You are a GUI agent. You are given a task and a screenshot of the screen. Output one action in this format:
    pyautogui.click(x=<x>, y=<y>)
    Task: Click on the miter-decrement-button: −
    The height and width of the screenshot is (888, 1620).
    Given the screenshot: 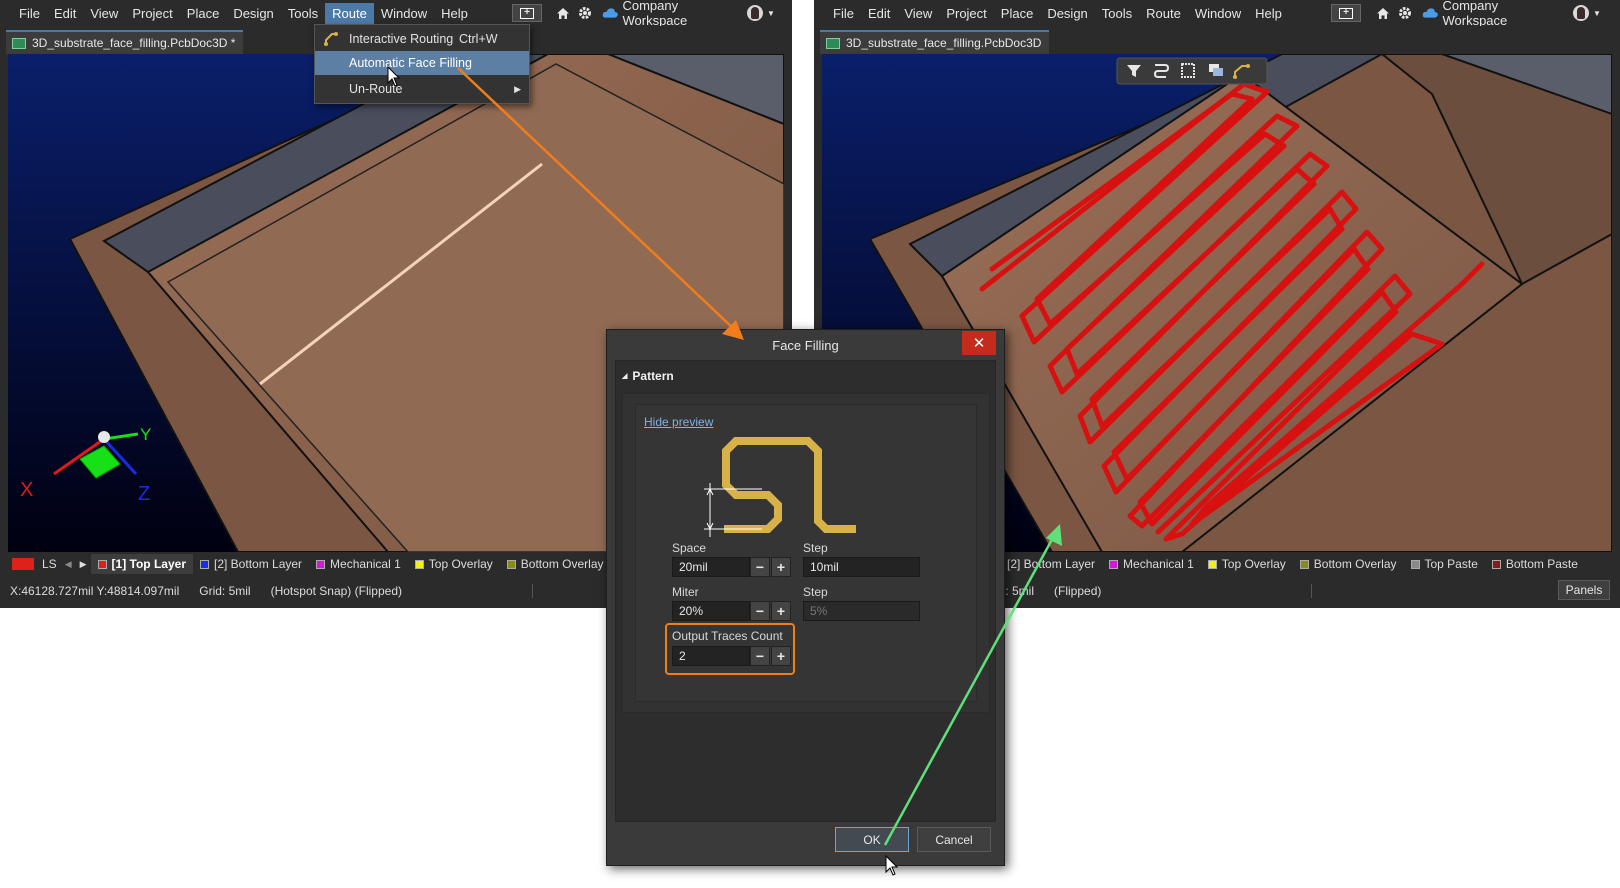 What is the action you would take?
    pyautogui.click(x=760, y=611)
    